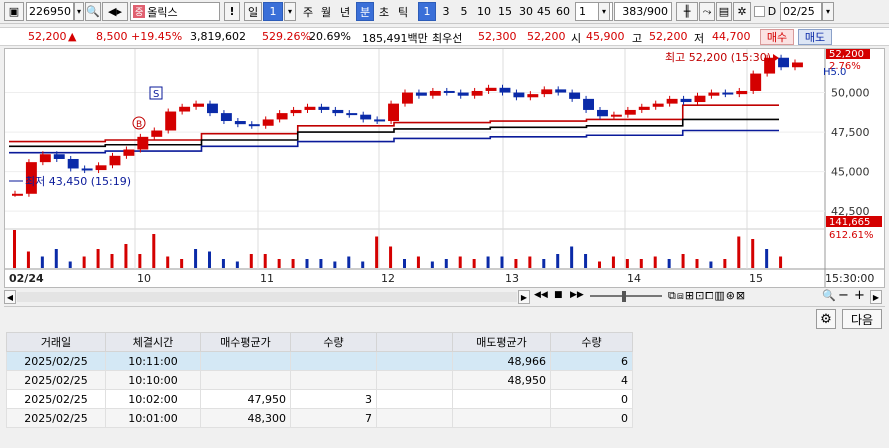 The image size is (889, 448). I want to click on interval-30: 30, so click(526, 11).